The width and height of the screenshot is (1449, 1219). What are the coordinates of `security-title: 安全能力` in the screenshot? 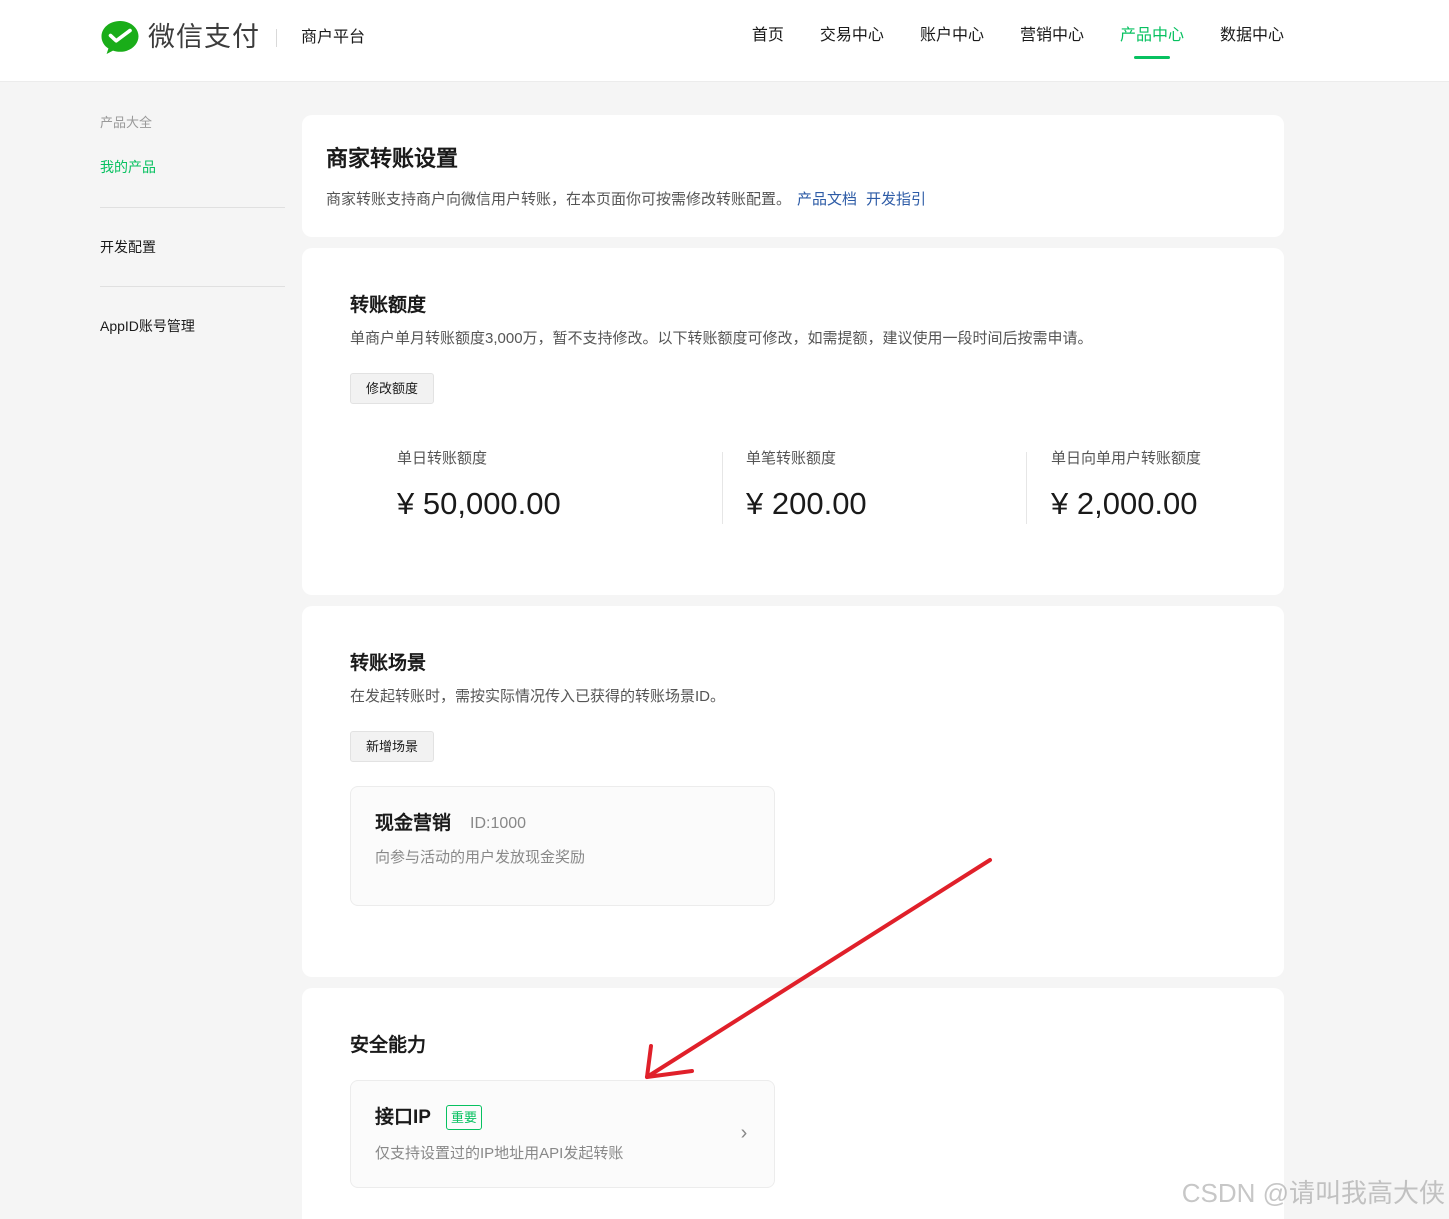 It's located at (388, 1045).